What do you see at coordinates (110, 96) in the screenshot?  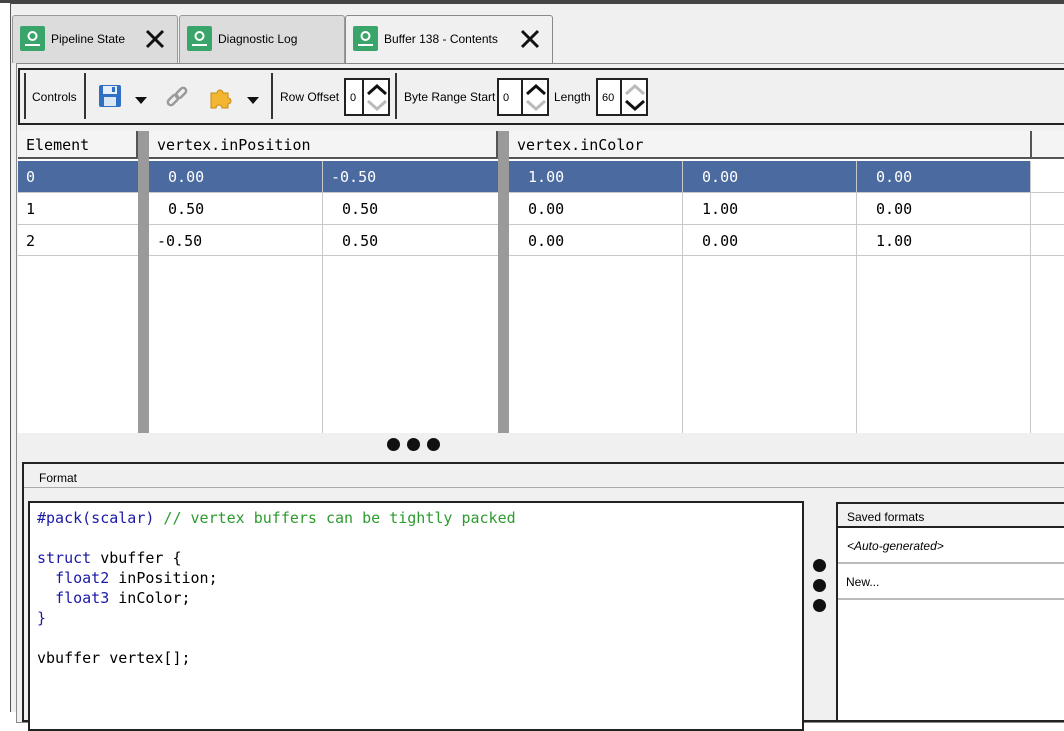 I see `save-icon` at bounding box center [110, 96].